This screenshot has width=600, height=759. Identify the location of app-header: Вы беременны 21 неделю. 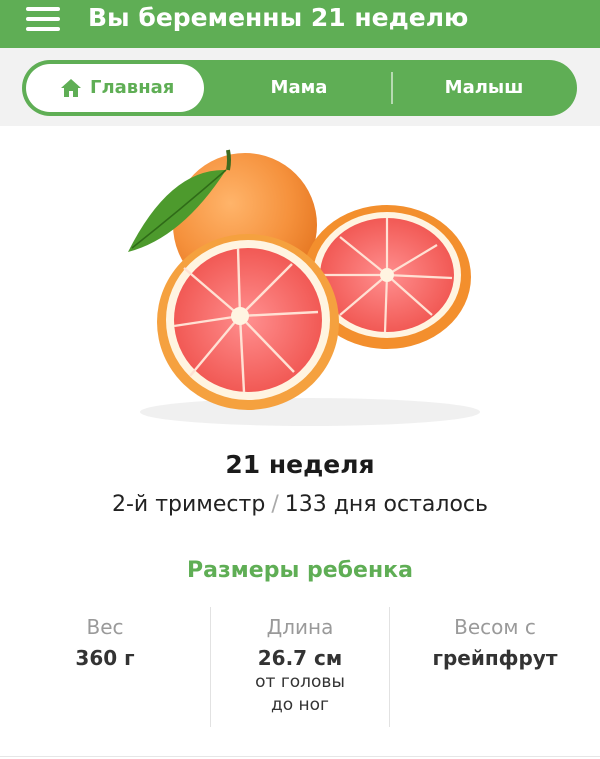
(300, 24).